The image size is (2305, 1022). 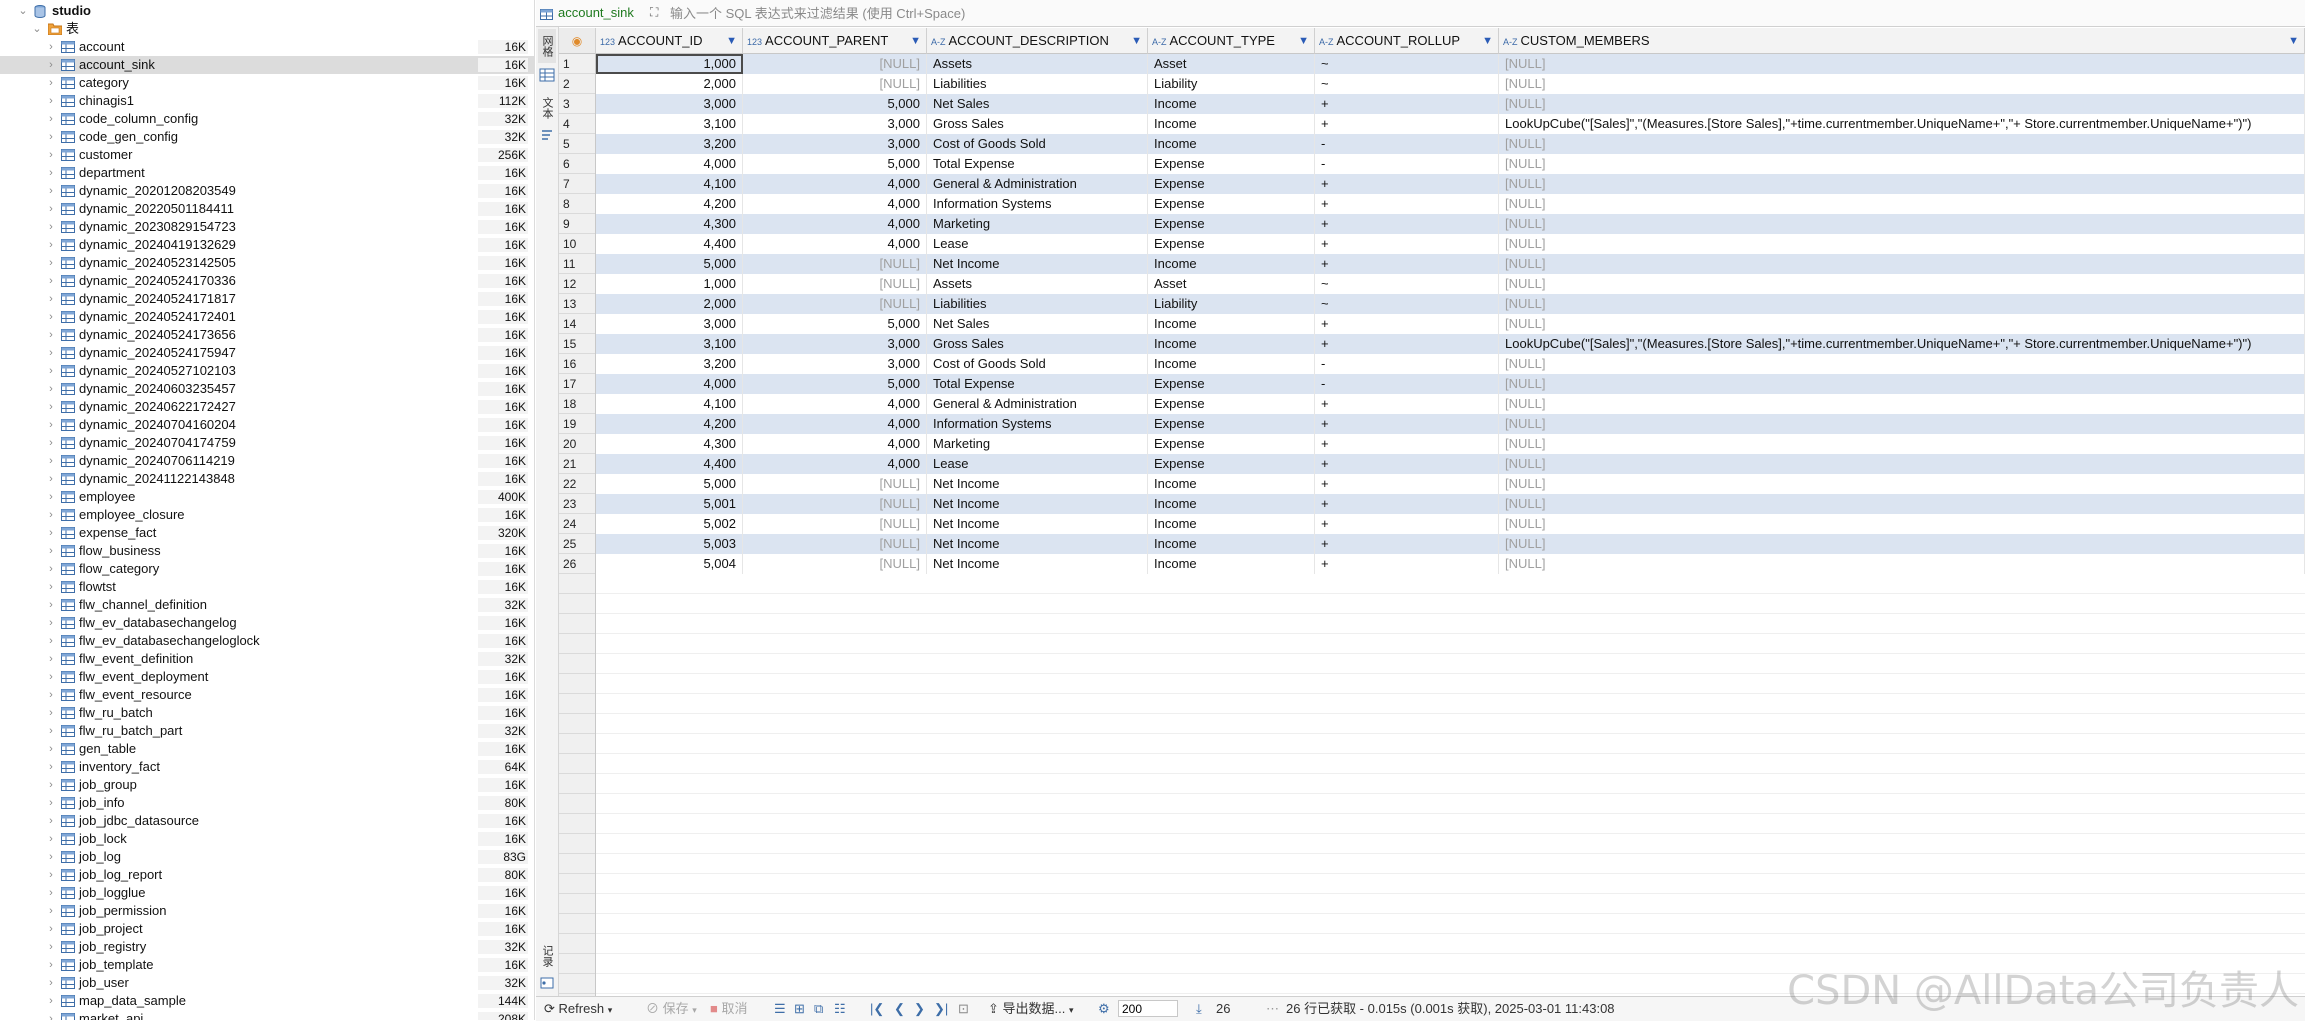 I want to click on grid-cell: 4,100, so click(x=669, y=184).